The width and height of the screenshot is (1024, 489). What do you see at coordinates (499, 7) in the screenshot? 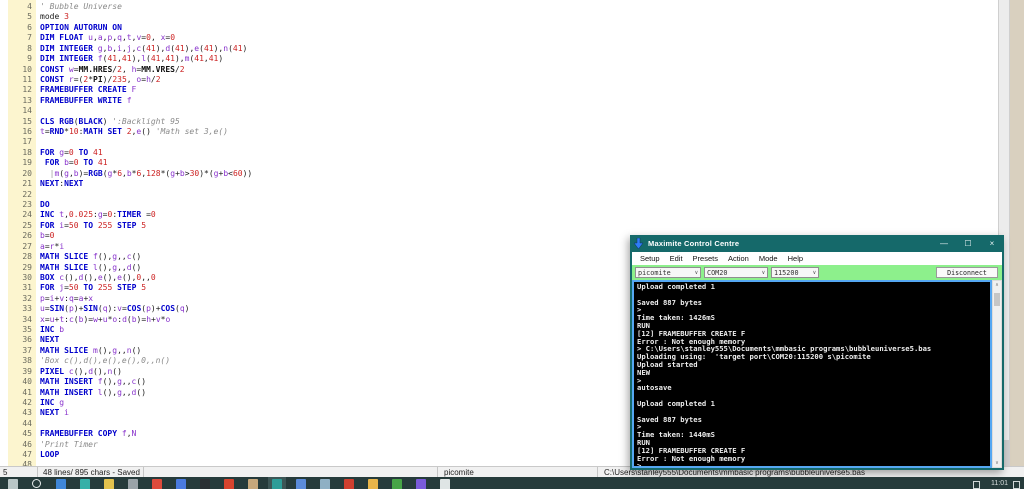
I see `code-line: 4 ' Bubble Universe` at bounding box center [499, 7].